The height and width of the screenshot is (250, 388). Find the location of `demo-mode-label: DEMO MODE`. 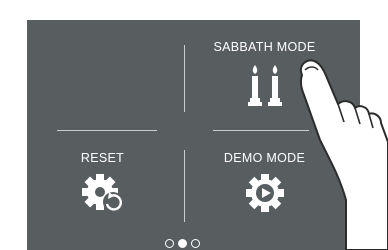

demo-mode-label: DEMO MODE is located at coordinates (264, 158).